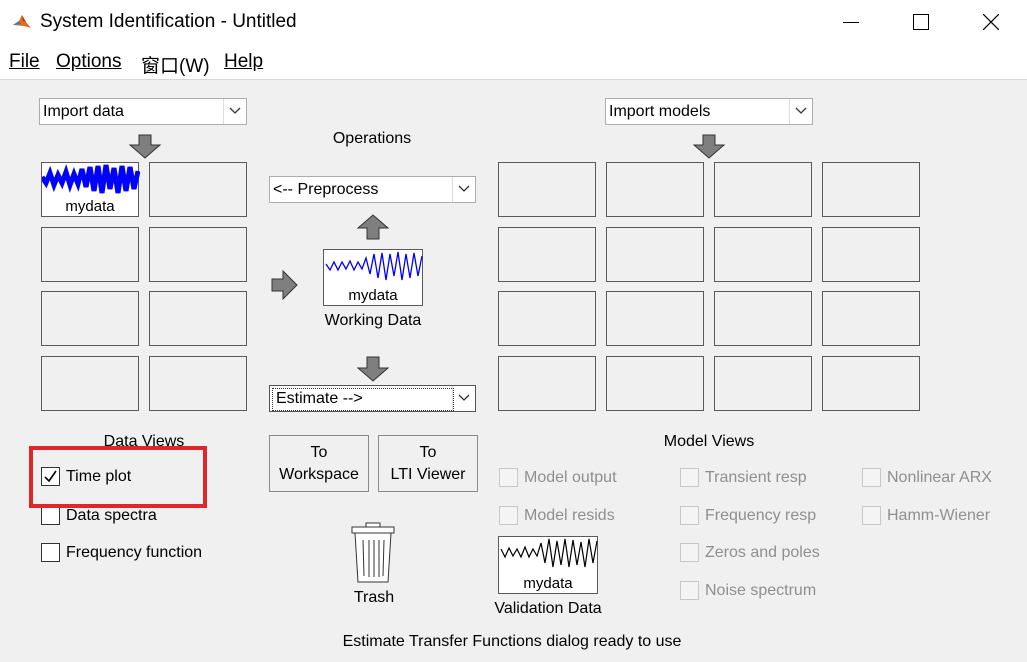  What do you see at coordinates (284, 285) in the screenshot?
I see `arrow-right-icon` at bounding box center [284, 285].